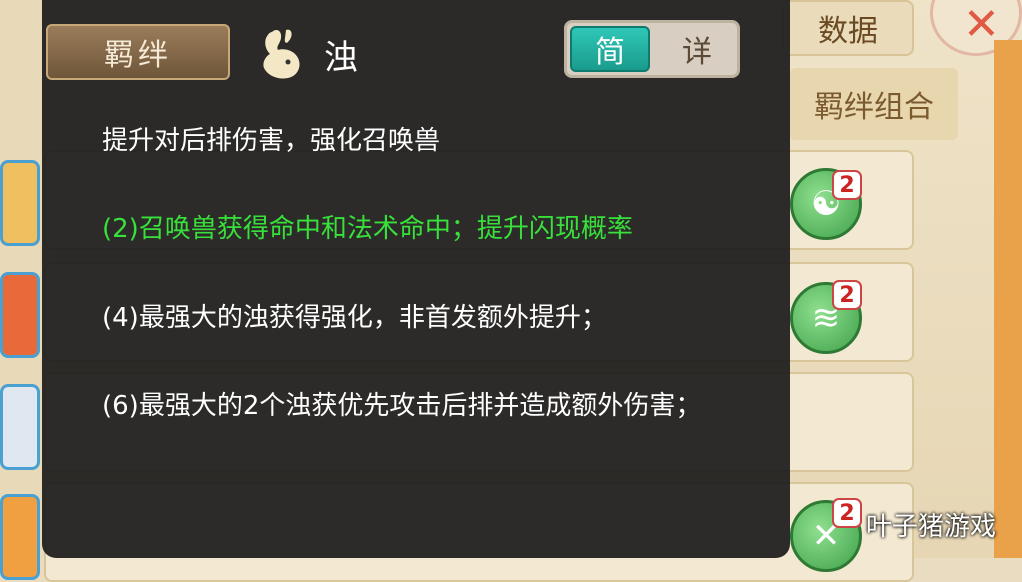  Describe the element at coordinates (354, 318) in the screenshot. I see `effect-tier-4: (4)最强大的浊获得强化，非首发额外提升；` at that location.